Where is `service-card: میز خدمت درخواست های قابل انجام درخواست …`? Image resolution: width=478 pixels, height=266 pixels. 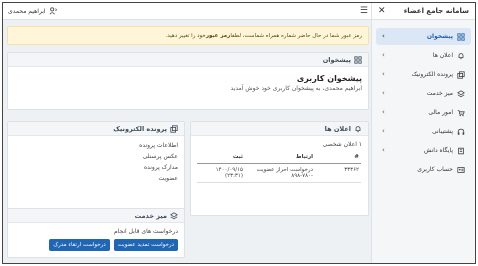 service-card: میز خدمت درخواست های قابل انجام درخواست … is located at coordinates (96, 233).